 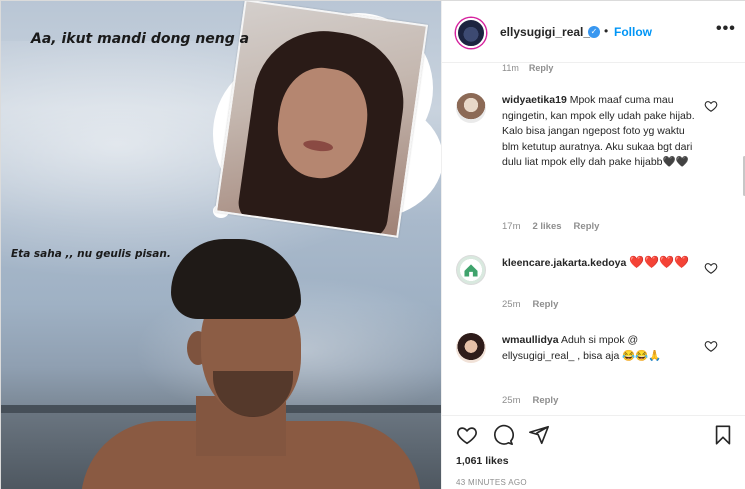 What do you see at coordinates (723, 435) in the screenshot?
I see `bookmark-icon` at bounding box center [723, 435].